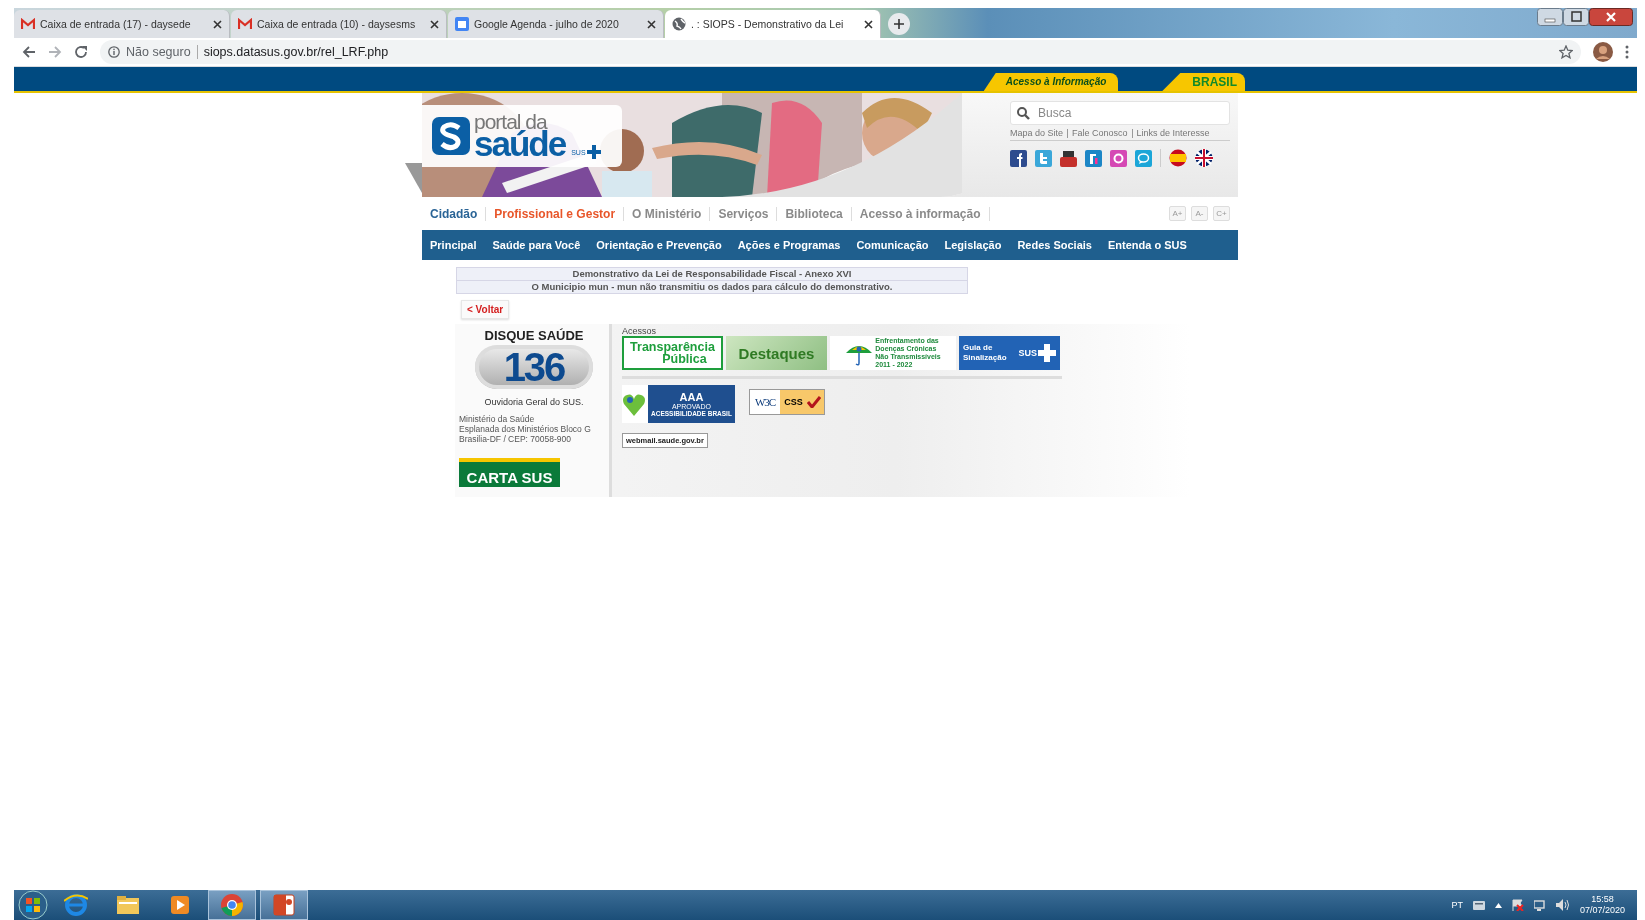  What do you see at coordinates (1204, 158) in the screenshot?
I see `flag-icon` at bounding box center [1204, 158].